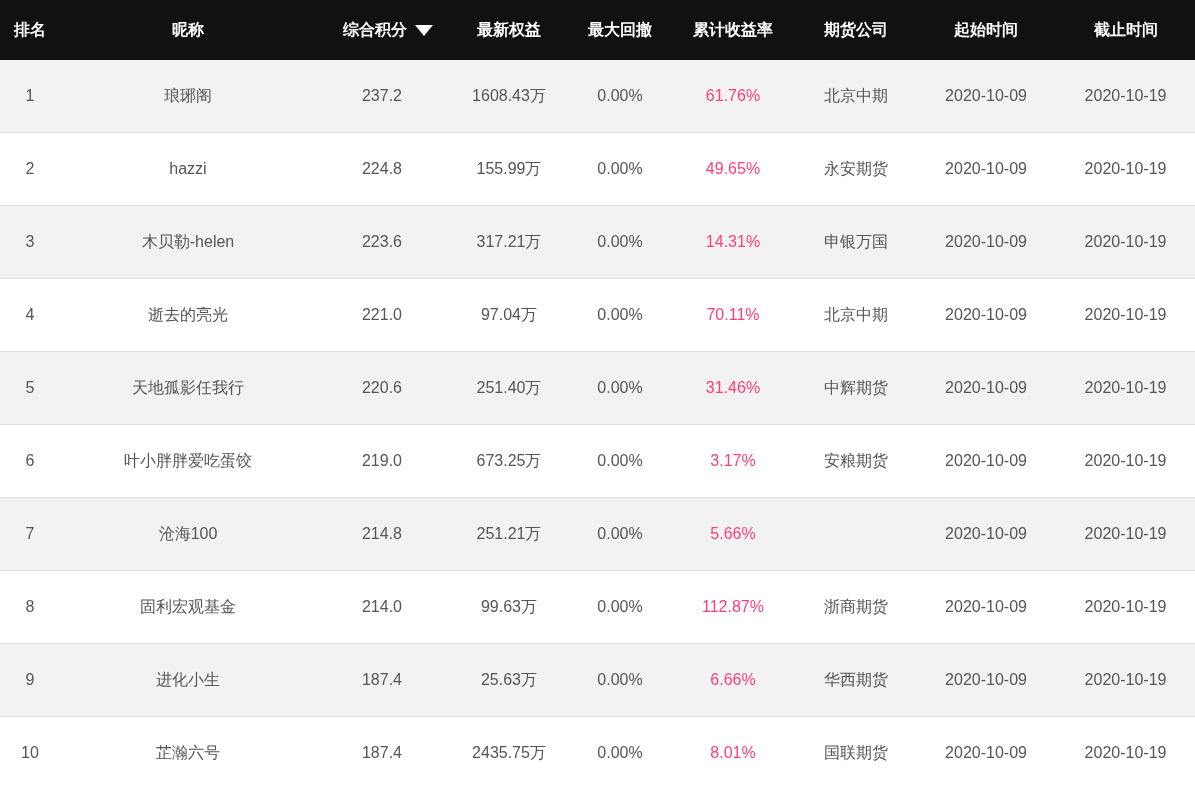  Describe the element at coordinates (509, 461) in the screenshot. I see `table-cell-text: 673.25万` at that location.